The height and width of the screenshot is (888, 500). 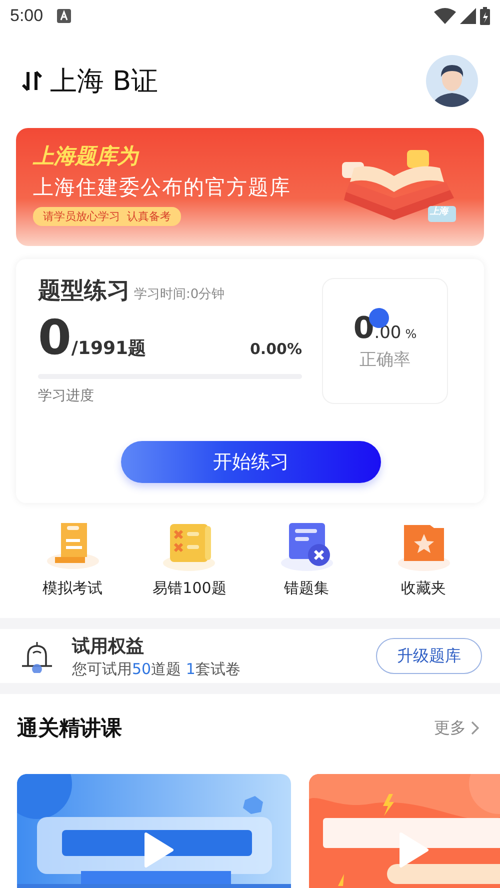 What do you see at coordinates (27, 16) in the screenshot?
I see `status-time: 5:00` at bounding box center [27, 16].